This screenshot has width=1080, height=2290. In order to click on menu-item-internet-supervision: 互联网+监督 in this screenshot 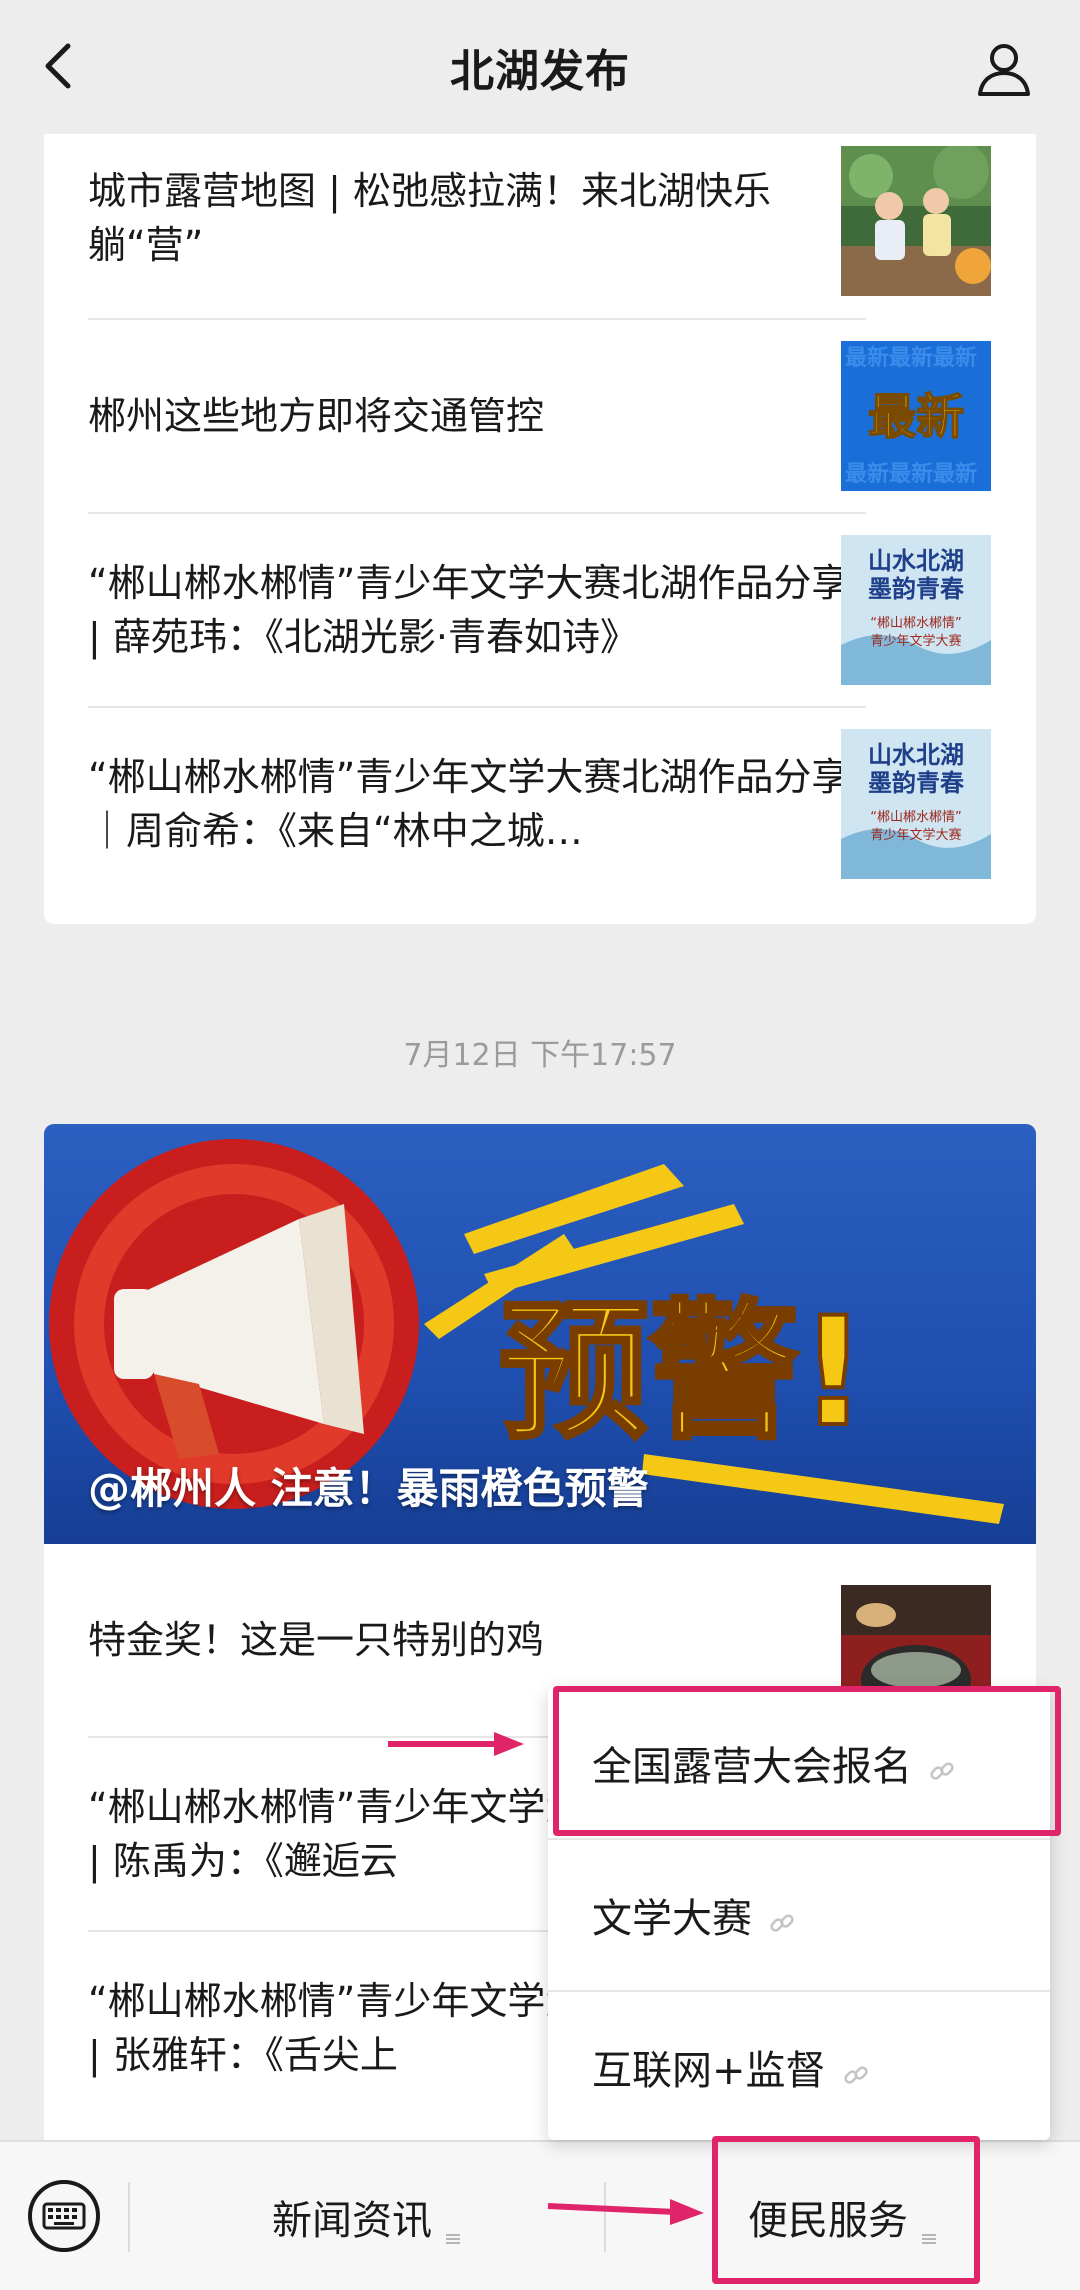, I will do `click(799, 2067)`.